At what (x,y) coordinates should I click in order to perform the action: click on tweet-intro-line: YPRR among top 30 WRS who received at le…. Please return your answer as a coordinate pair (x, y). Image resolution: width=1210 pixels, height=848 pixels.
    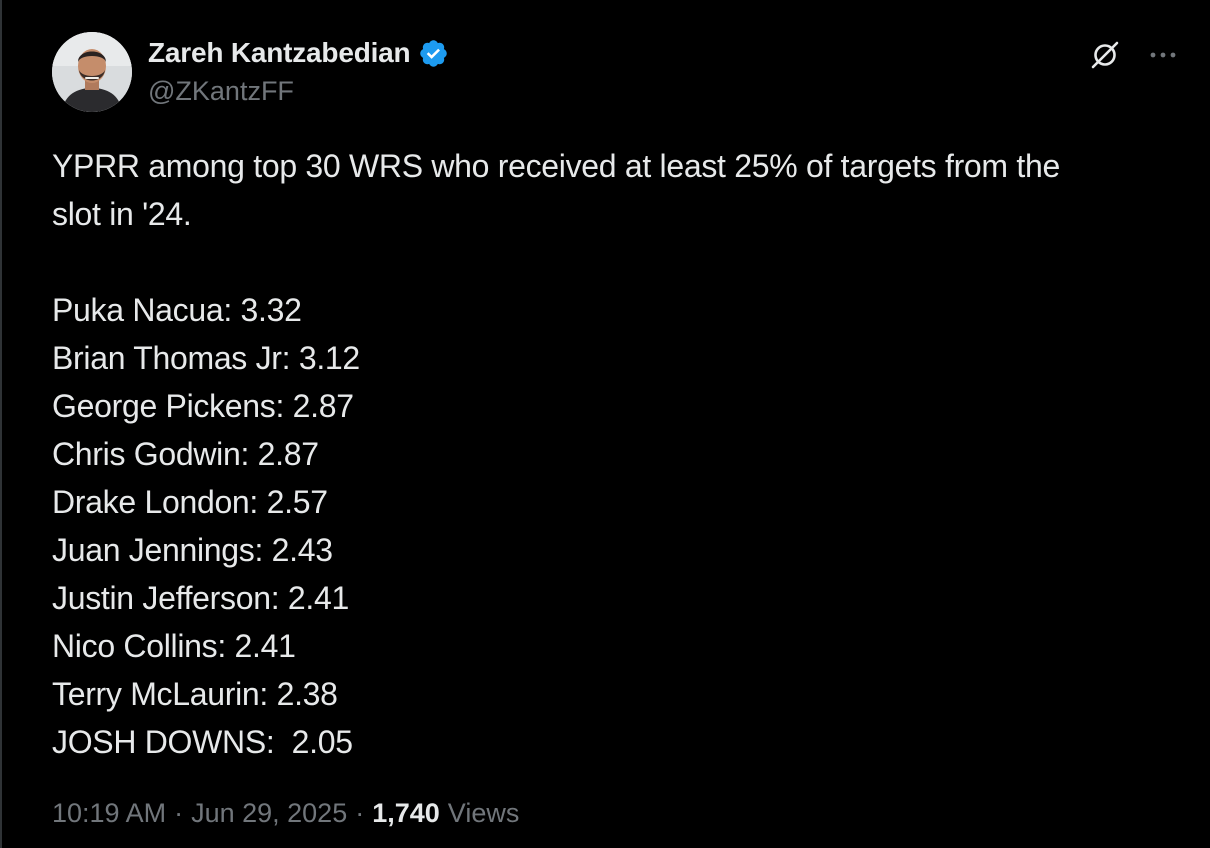
    Looking at the image, I should click on (556, 166).